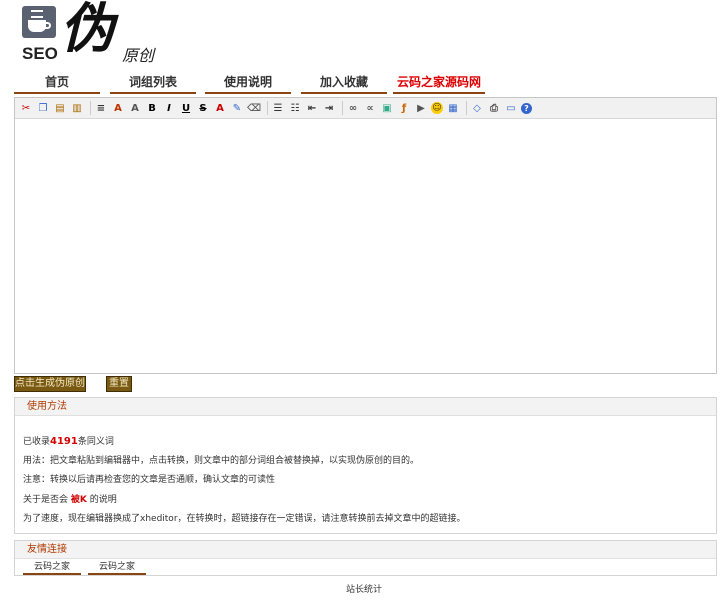  I want to click on synonym-count: 4191, so click(64, 441).